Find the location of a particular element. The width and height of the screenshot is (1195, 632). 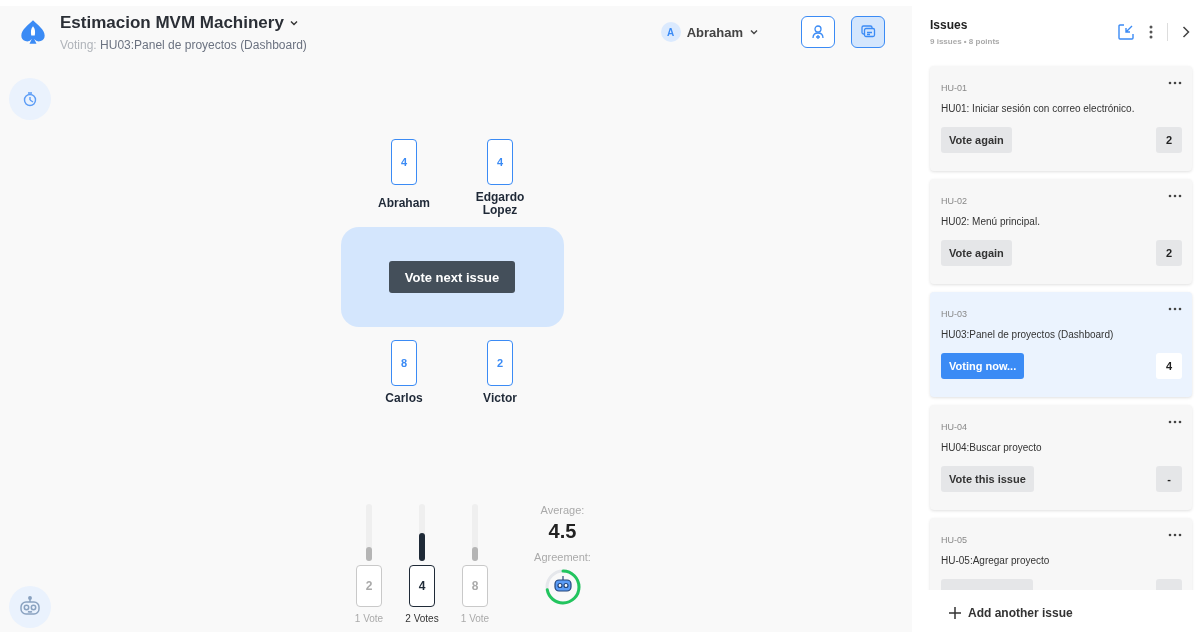

issue-title: HU04:Buscar proyecto is located at coordinates (992, 447).